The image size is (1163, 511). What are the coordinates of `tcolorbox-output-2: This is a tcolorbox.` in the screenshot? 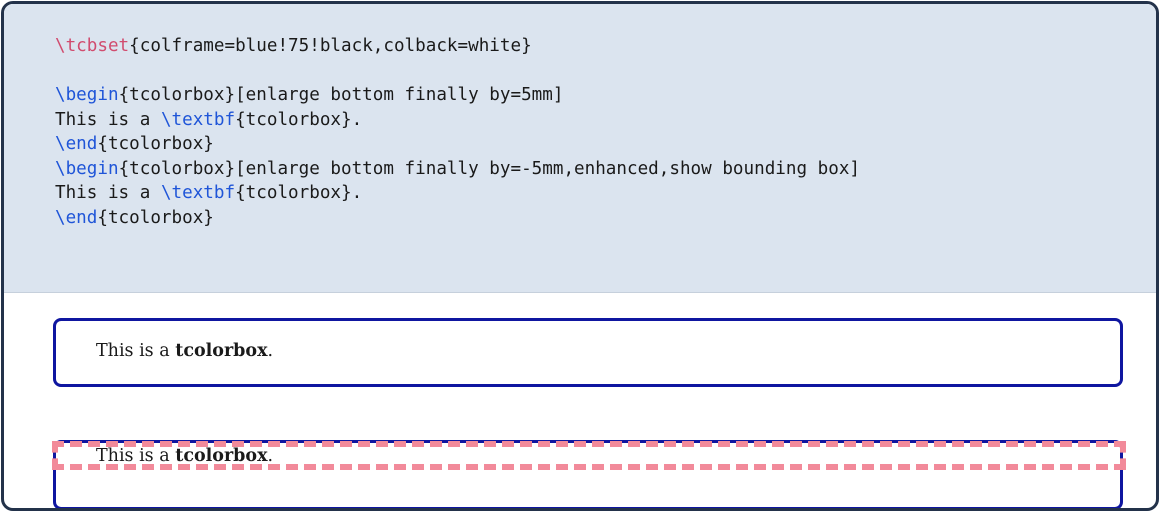 It's located at (588, 474).